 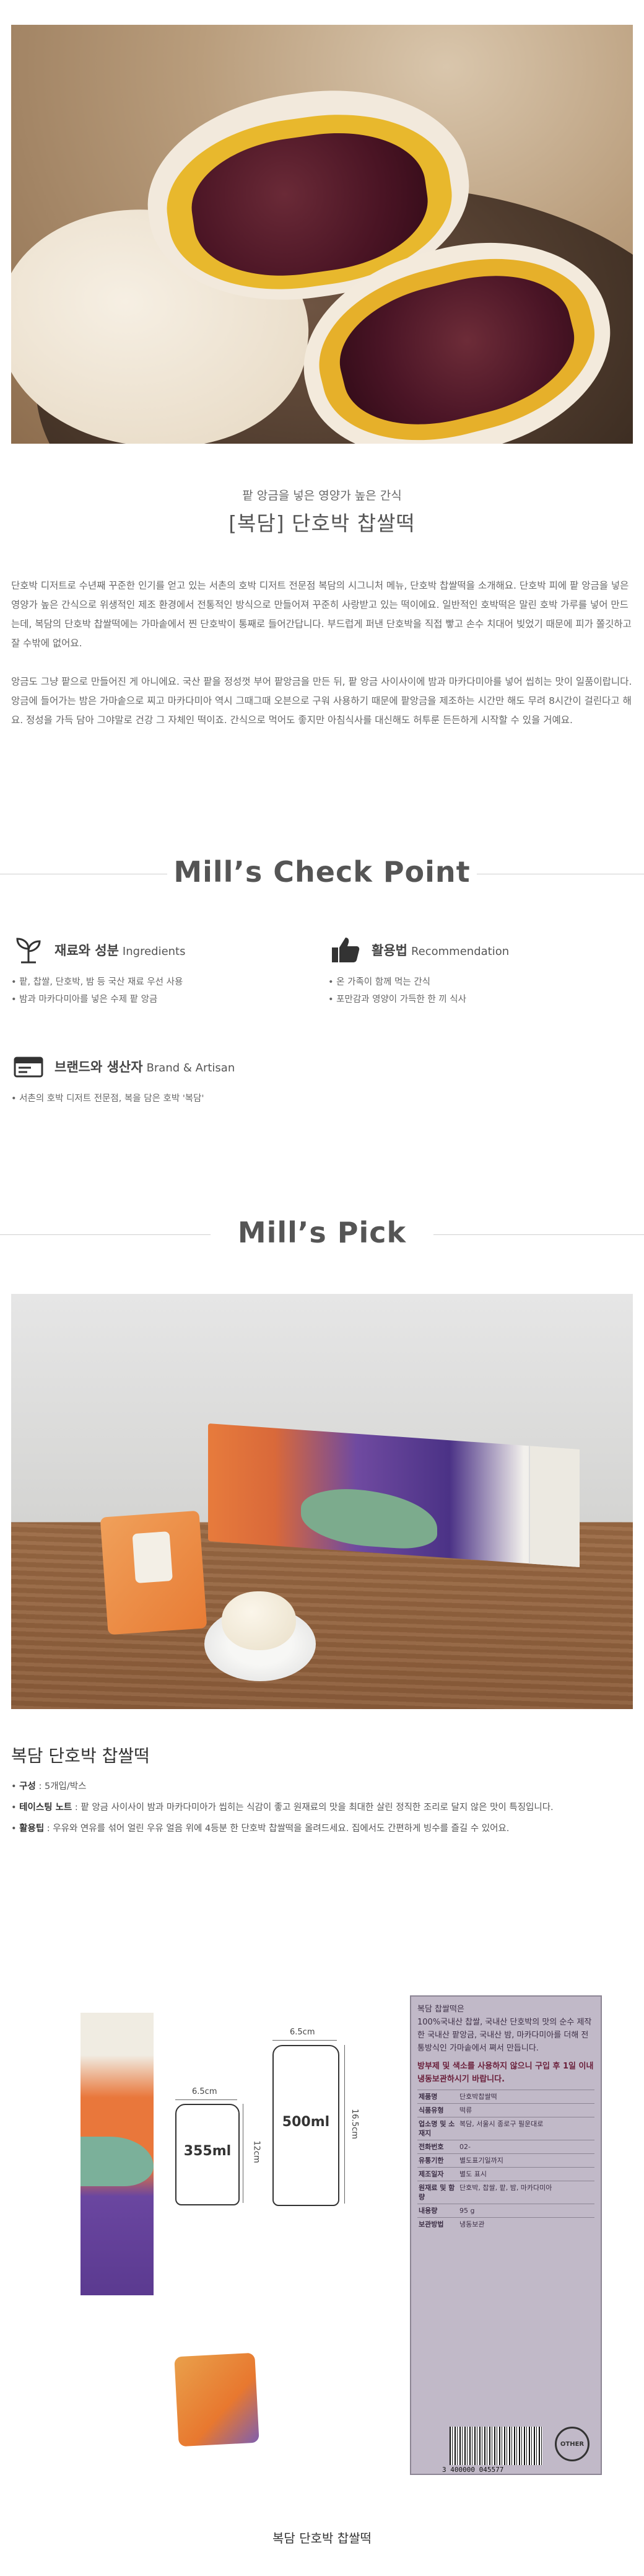 I want to click on table-row: 제품명 단호박찹쌀떡, so click(x=505, y=2097).